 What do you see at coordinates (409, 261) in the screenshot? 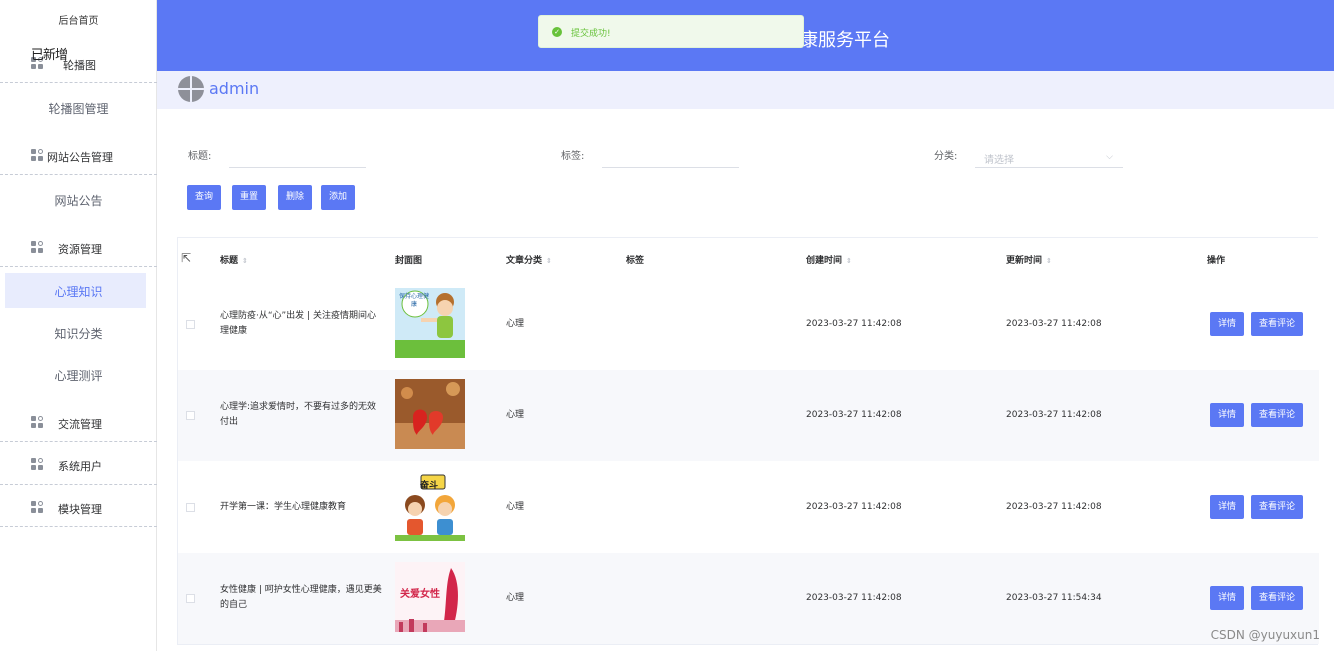
I see `column-header-cover: 封面图` at bounding box center [409, 261].